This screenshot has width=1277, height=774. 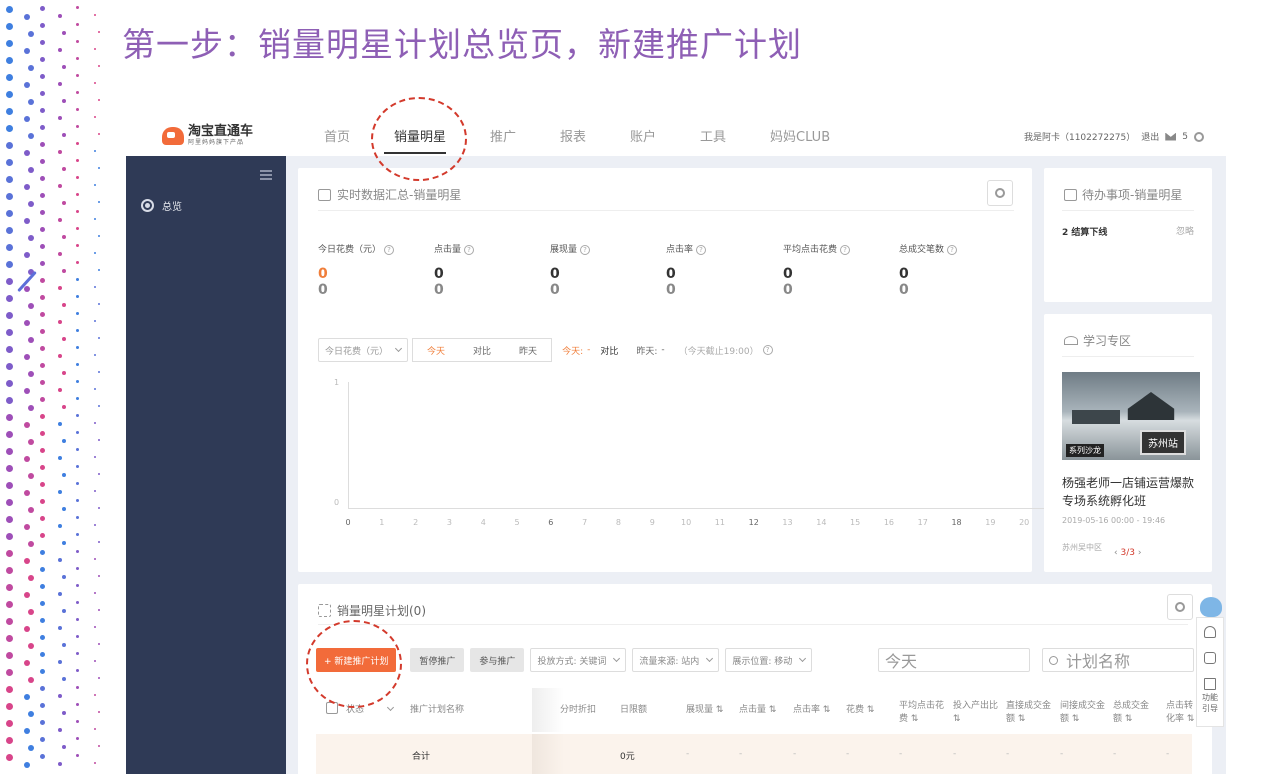 I want to click on assistant-bird-icon, so click(x=1211, y=607).